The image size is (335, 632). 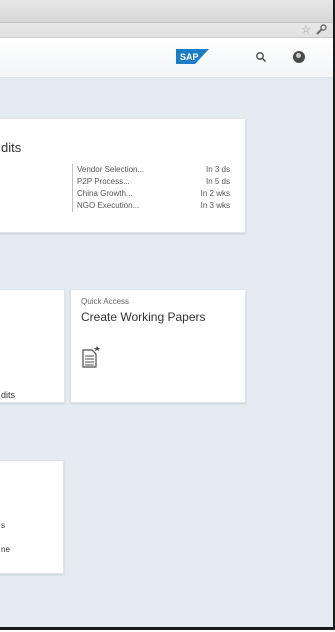 I want to click on sap-logo: SAP, so click(x=192, y=56).